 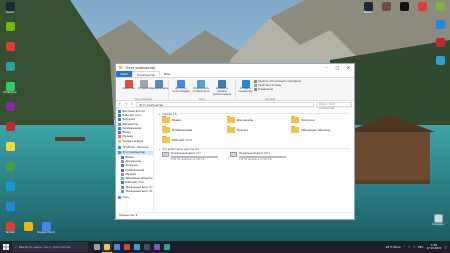 What do you see at coordinates (128, 85) in the screenshot?
I see `properties-button: Свойства` at bounding box center [128, 85].